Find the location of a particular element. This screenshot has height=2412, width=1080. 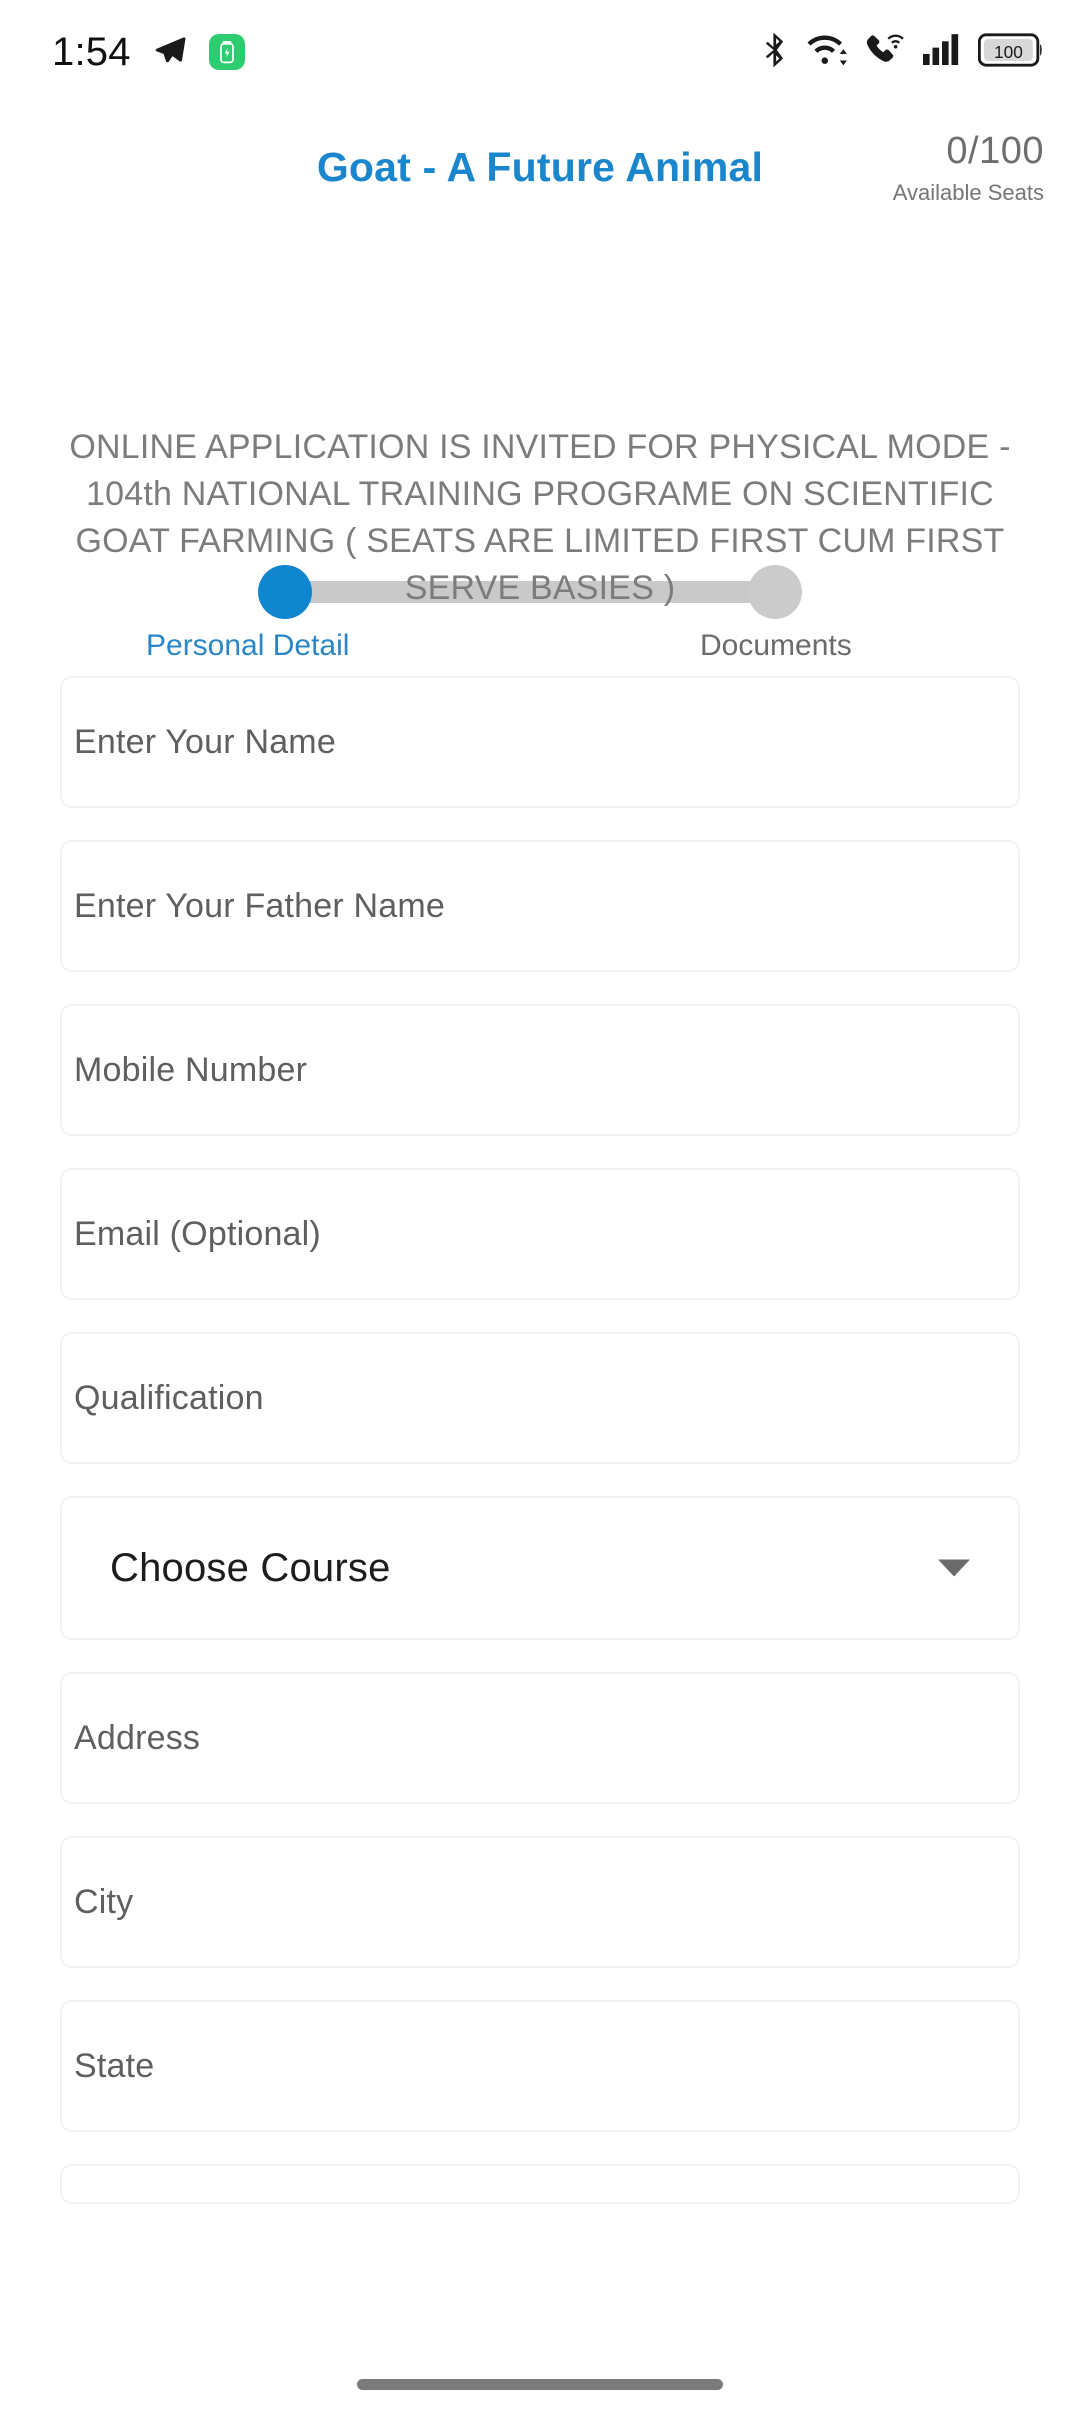

battery-icon: 100 is located at coordinates (1010, 52).